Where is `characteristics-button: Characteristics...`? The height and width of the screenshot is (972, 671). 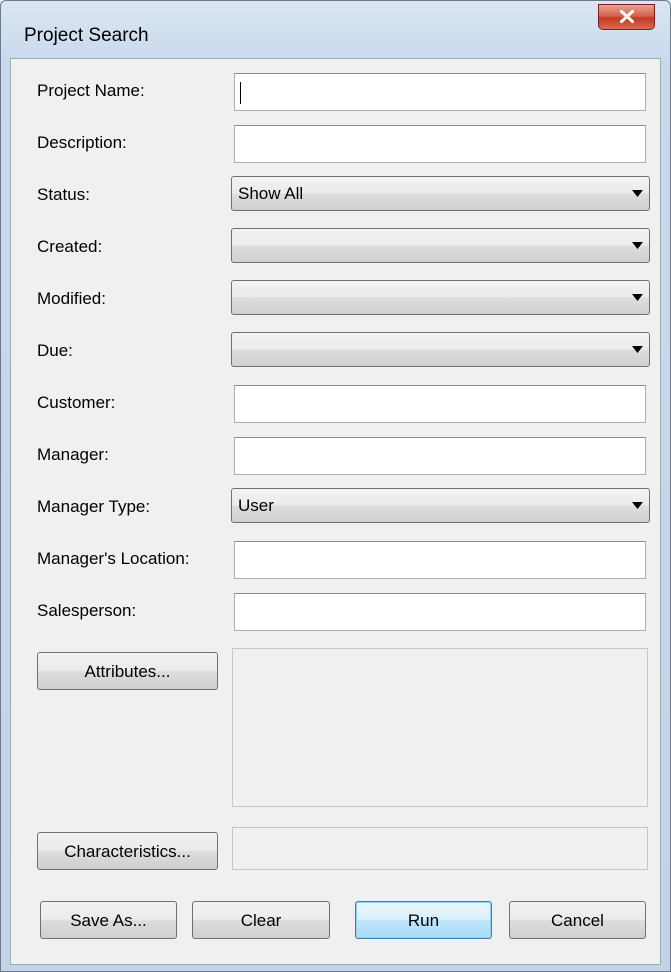
characteristics-button: Characteristics... is located at coordinates (127, 851).